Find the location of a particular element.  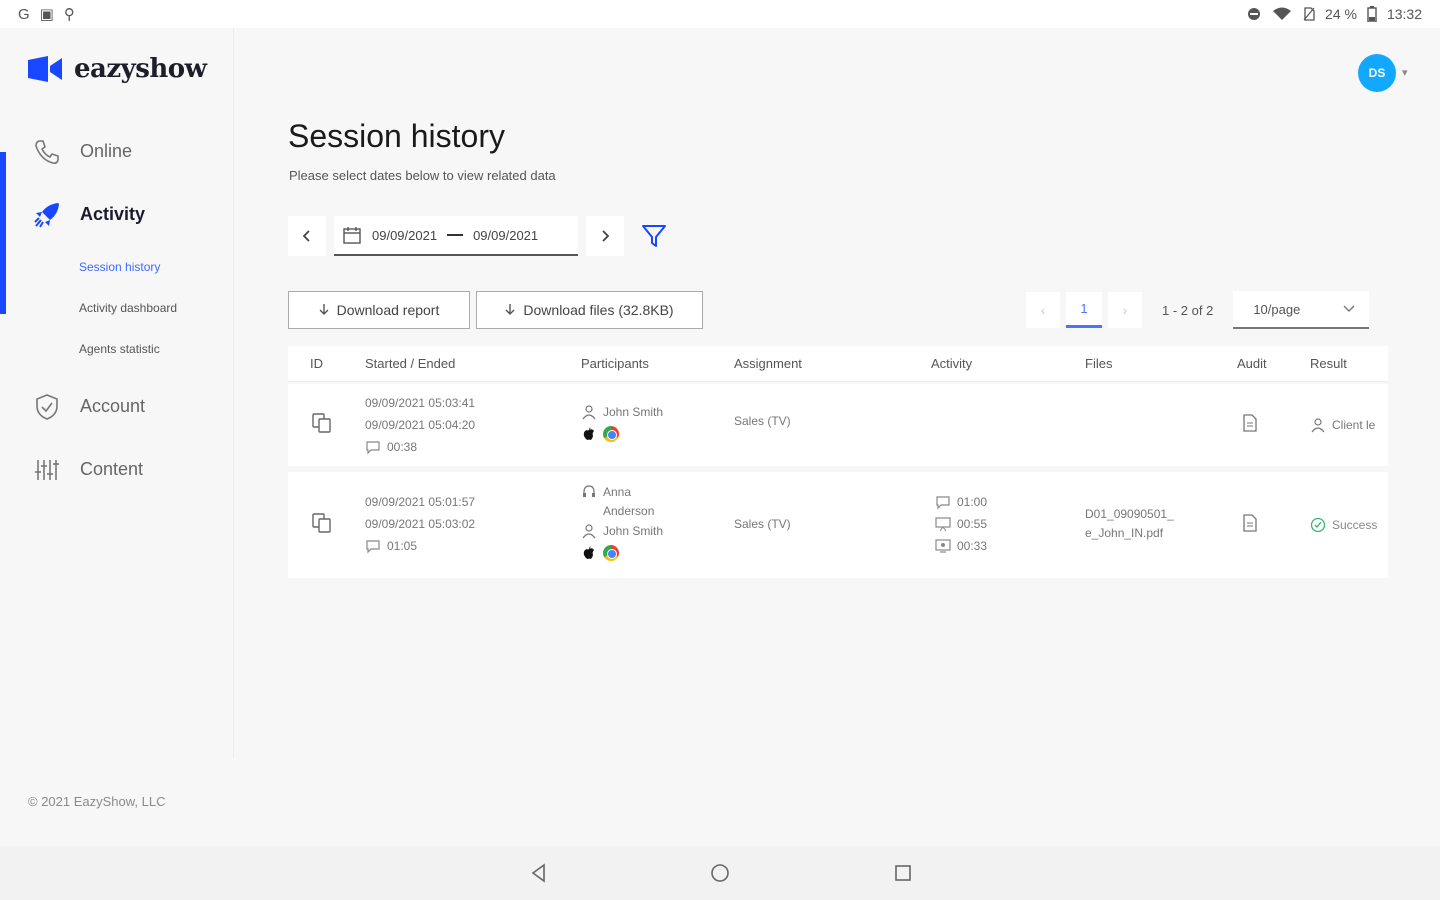

col-assignment: Assignment is located at coordinates (768, 363).